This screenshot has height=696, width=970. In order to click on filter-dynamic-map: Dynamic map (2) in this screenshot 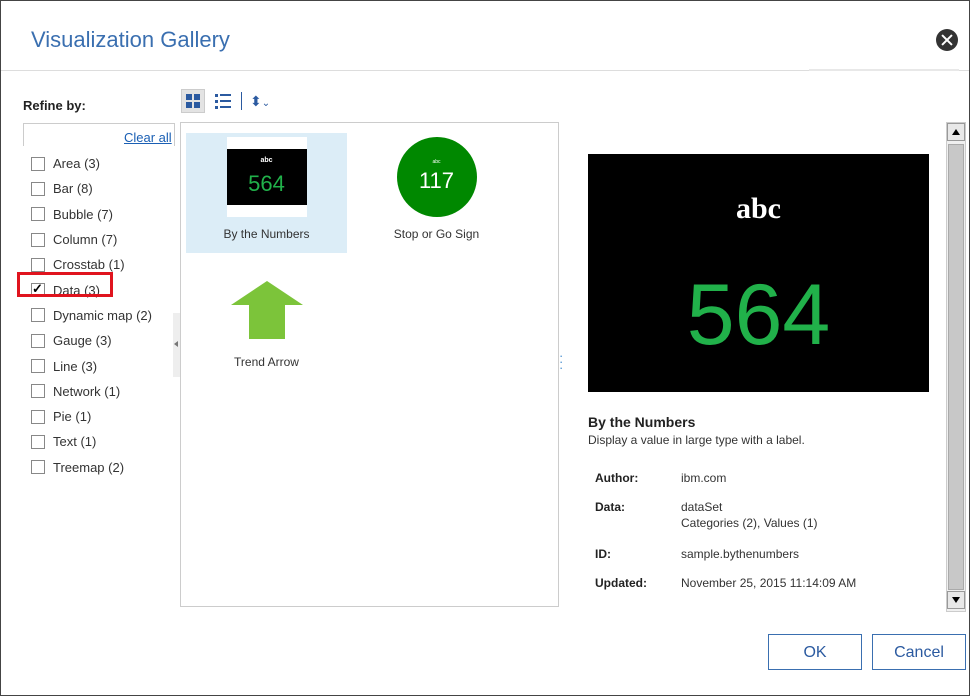, I will do `click(91, 315)`.